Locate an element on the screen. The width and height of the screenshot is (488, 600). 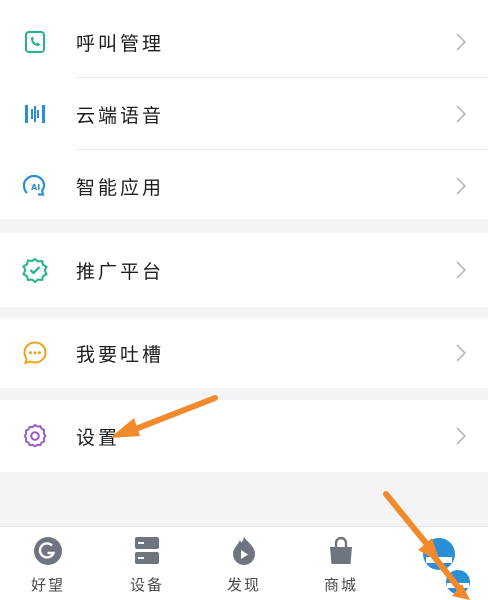
device-icon is located at coordinates (147, 551).